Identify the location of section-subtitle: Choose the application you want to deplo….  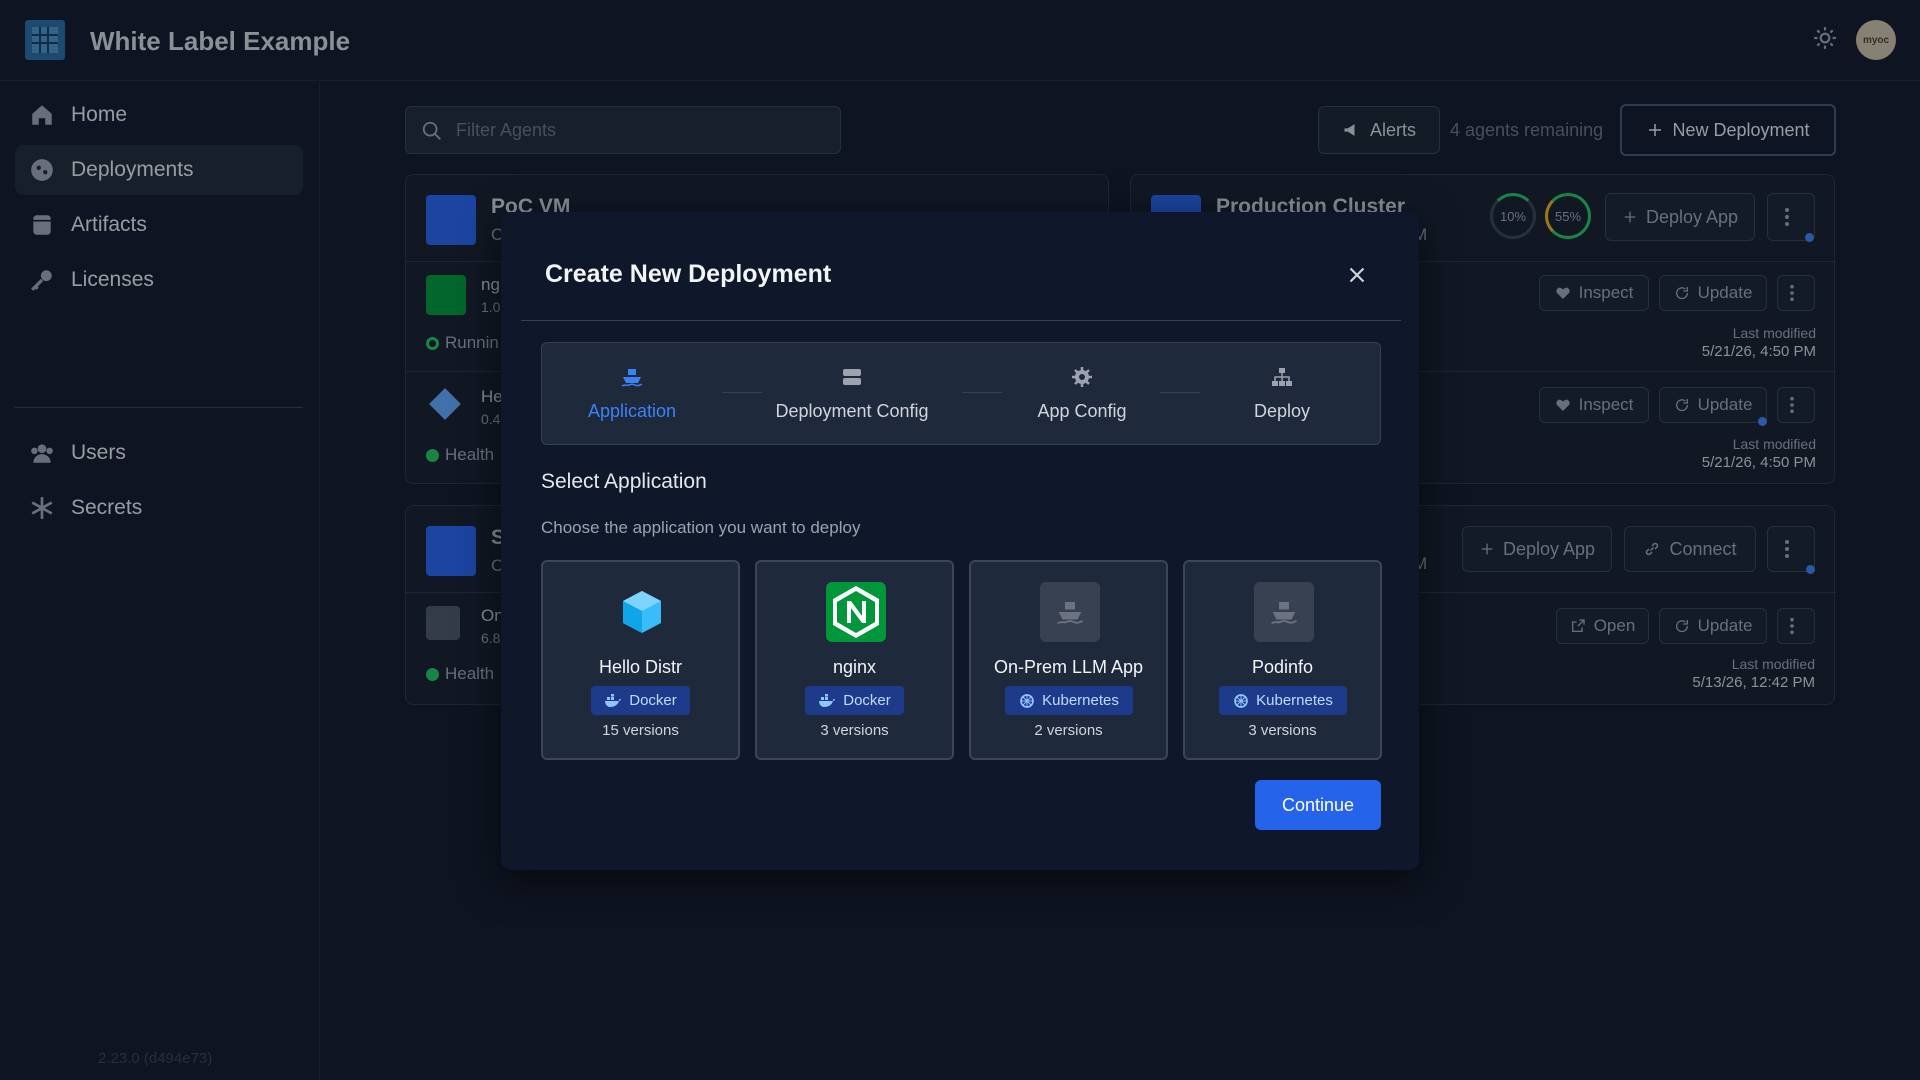
(701, 527).